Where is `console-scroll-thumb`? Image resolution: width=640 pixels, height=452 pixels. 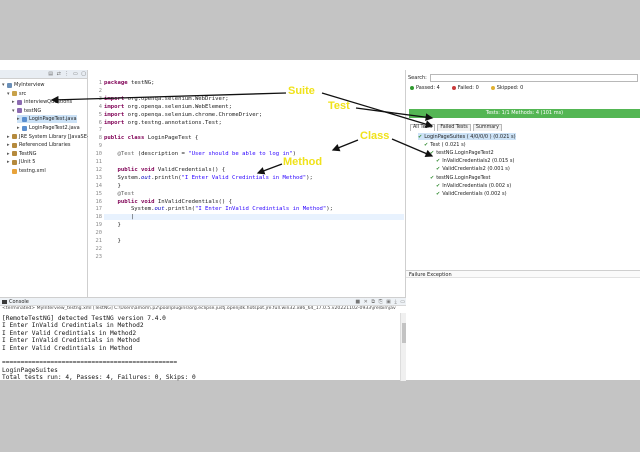
console-scroll-thumb is located at coordinates (404, 333).